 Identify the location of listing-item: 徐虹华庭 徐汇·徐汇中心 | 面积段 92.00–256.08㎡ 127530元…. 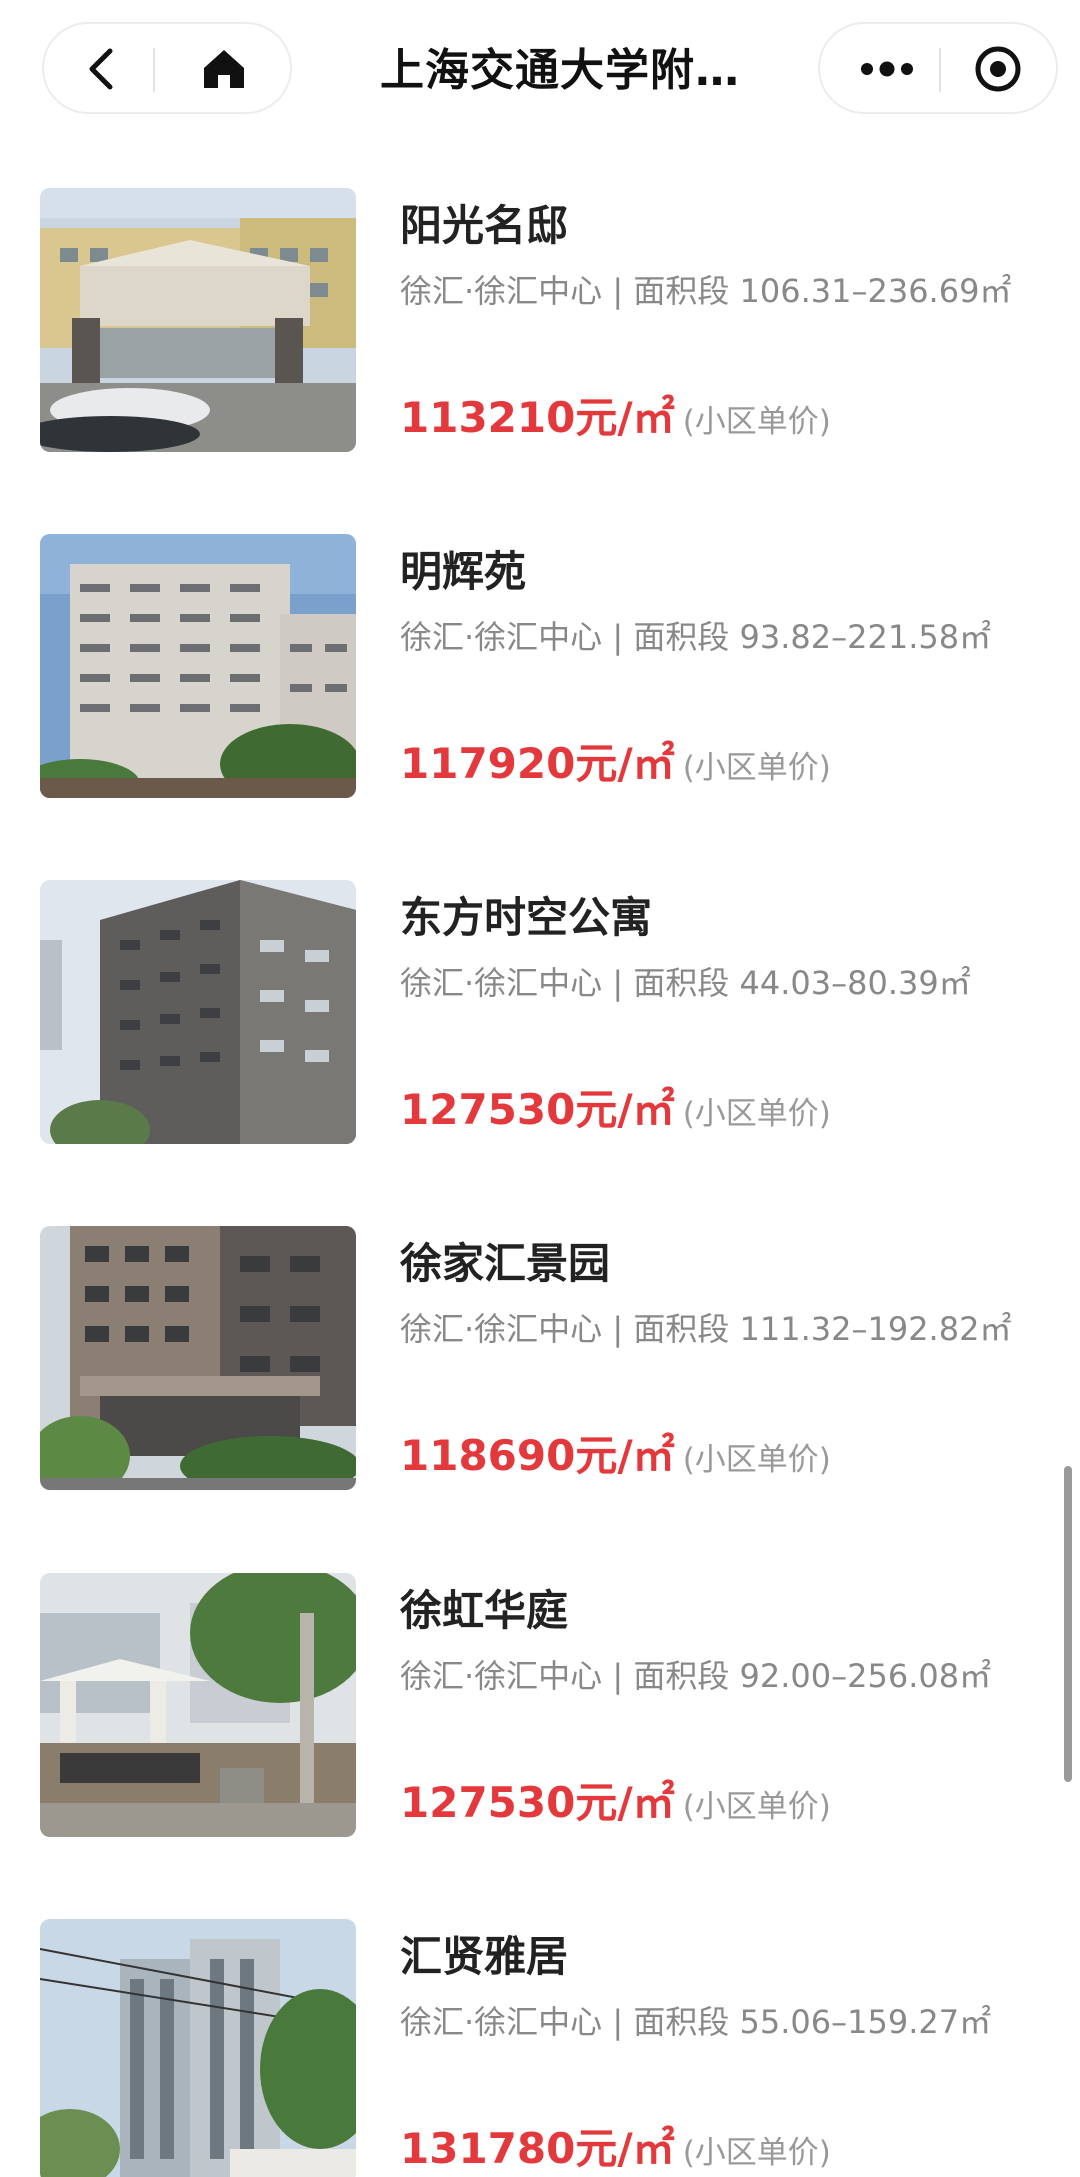
(540, 1705).